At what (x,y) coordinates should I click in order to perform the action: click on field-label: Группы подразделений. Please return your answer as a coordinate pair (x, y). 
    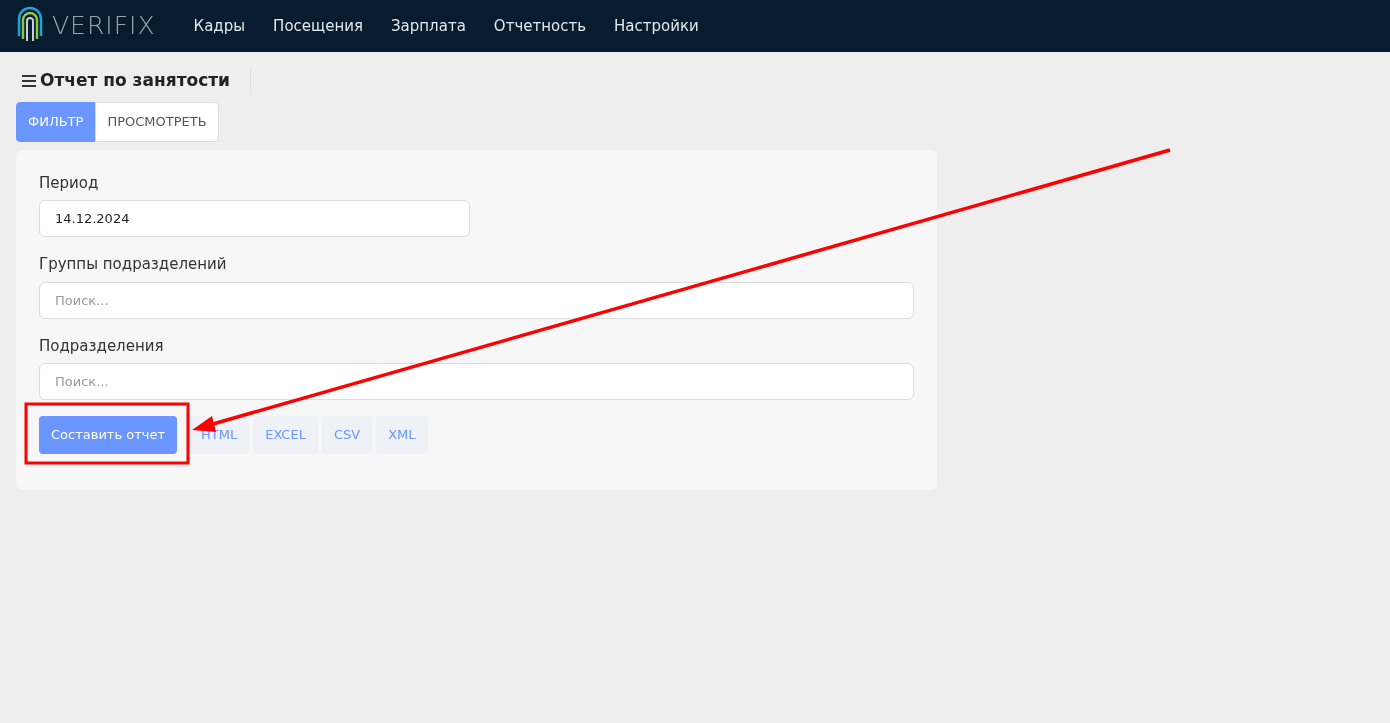
    Looking at the image, I should click on (133, 264).